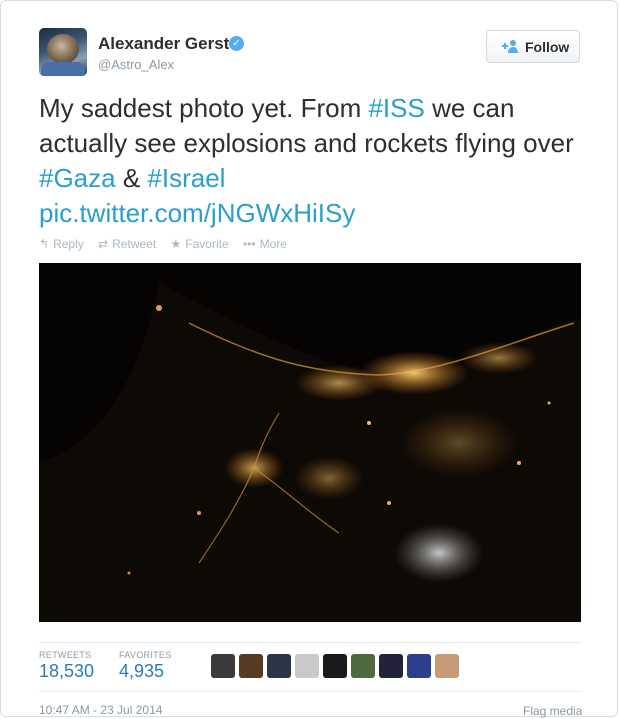  What do you see at coordinates (63, 69) in the screenshot?
I see `avatar-suit` at bounding box center [63, 69].